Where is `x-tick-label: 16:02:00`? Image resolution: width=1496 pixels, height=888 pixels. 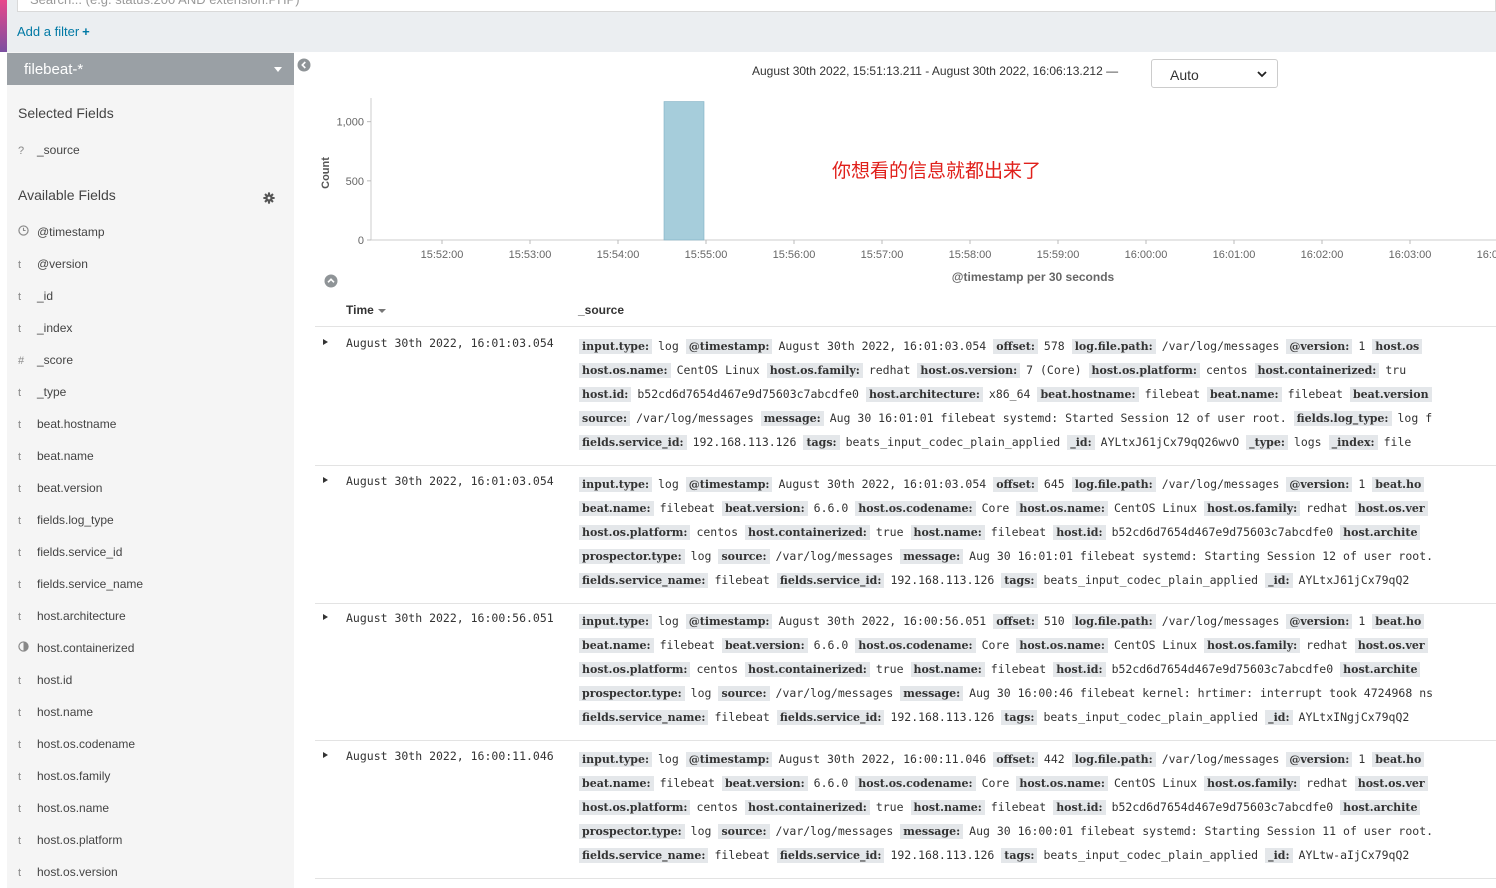
x-tick-label: 16:02:00 is located at coordinates (1322, 255).